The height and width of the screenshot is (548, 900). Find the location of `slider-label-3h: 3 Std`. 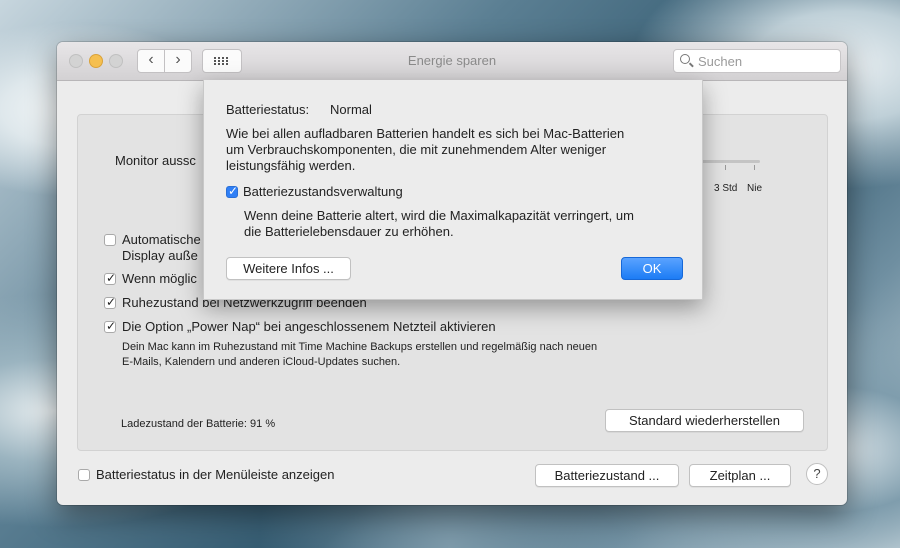

slider-label-3h: 3 Std is located at coordinates (726, 188).